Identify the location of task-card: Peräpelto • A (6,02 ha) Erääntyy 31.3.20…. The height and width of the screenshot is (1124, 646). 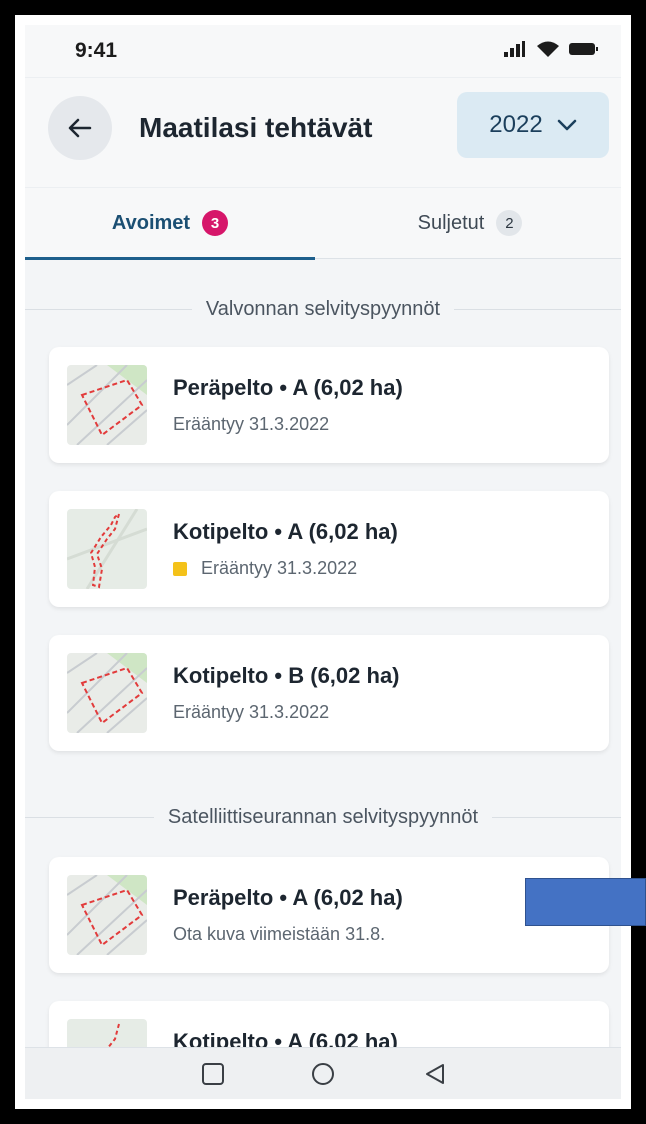
(329, 405).